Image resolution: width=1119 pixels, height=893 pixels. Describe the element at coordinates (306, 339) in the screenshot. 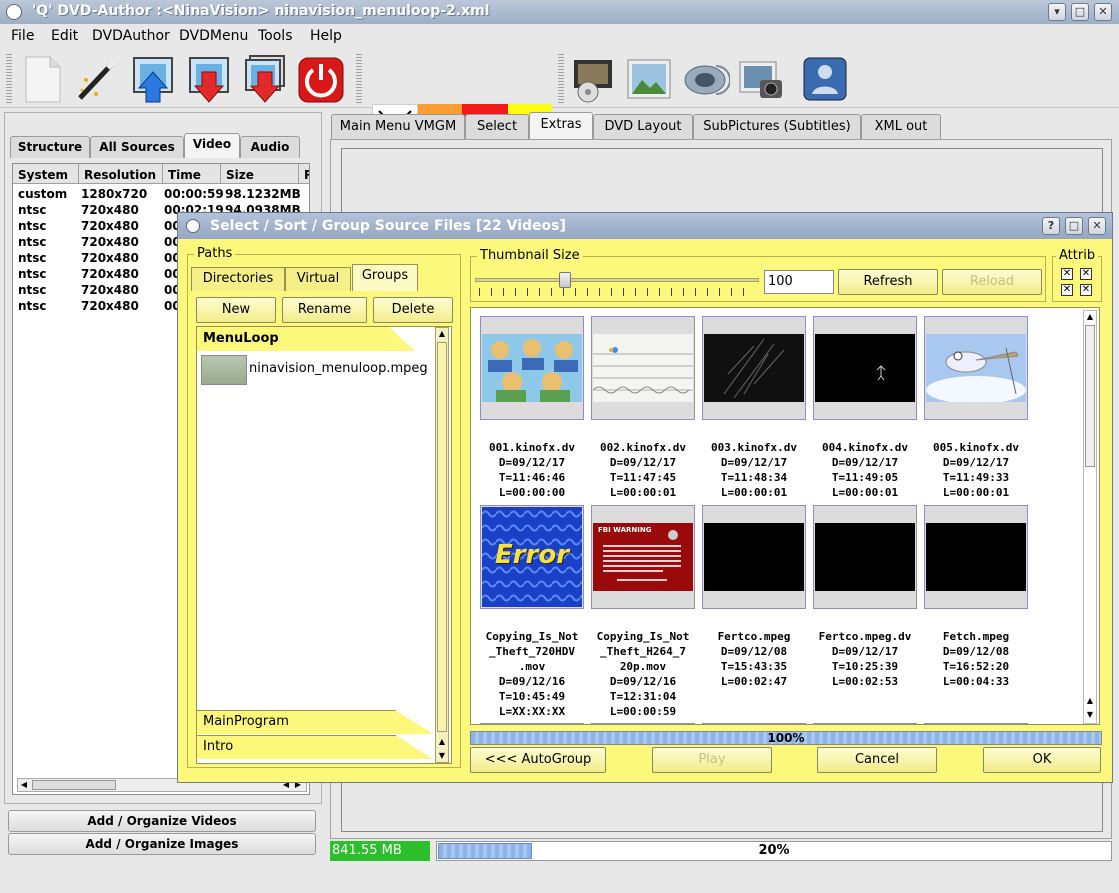

I see `group-menuloop: MenuLoop` at that location.